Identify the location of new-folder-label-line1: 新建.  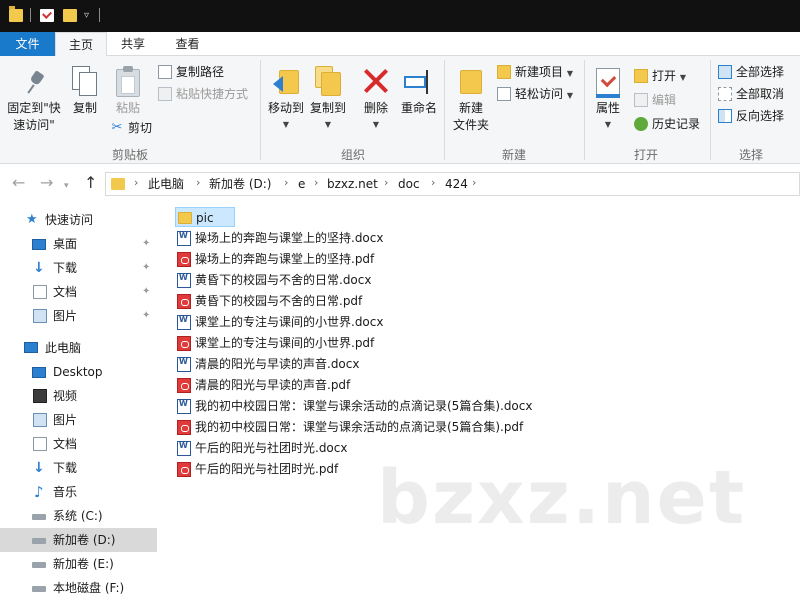
(470, 108).